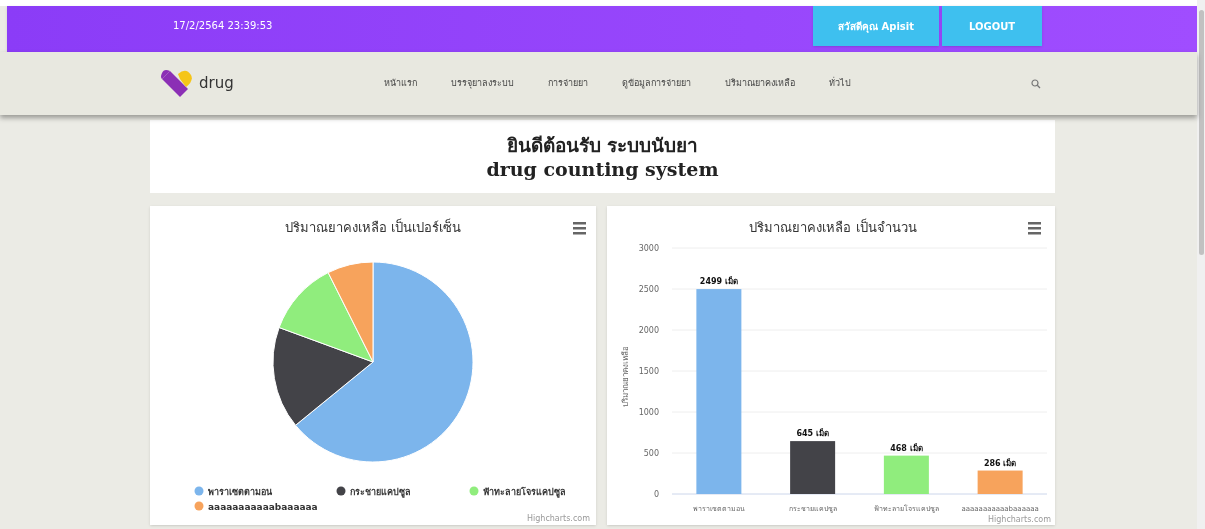 The height and width of the screenshot is (529, 1205). I want to click on nav-link: การจ่ายยา, so click(567, 83).